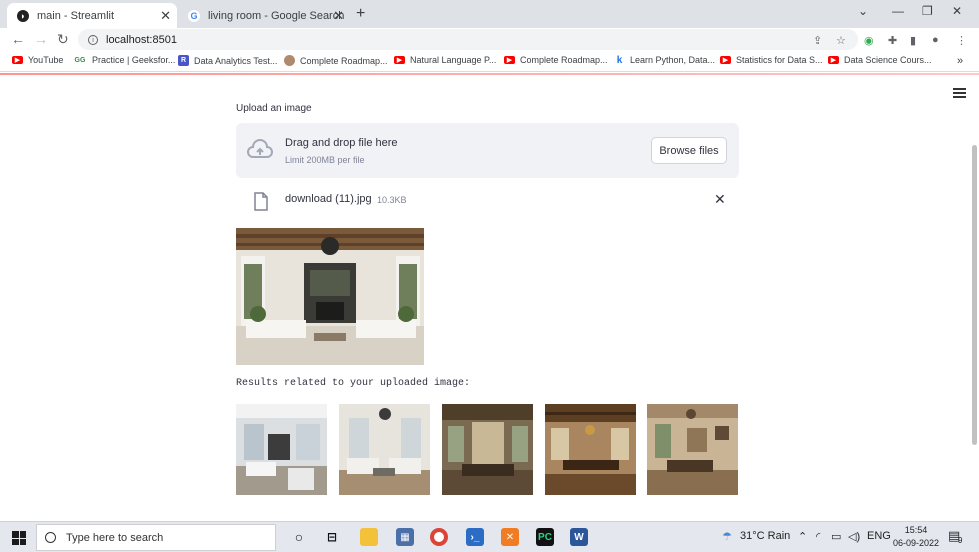  I want to click on weather-text: 31°C Rain, so click(765, 536).